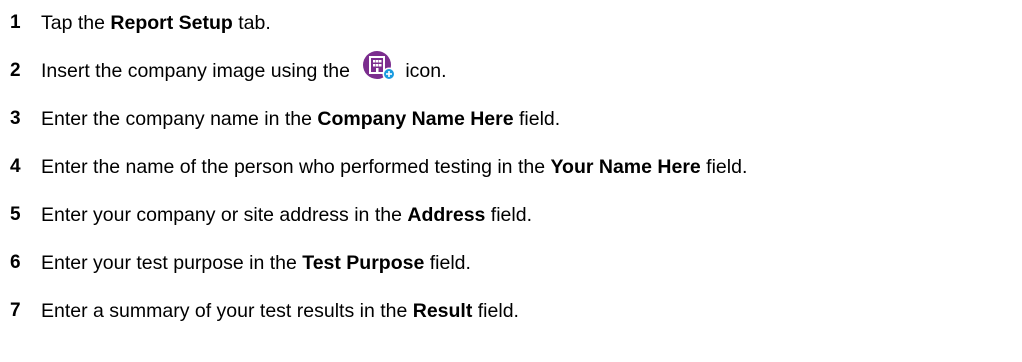  What do you see at coordinates (415, 119) in the screenshot?
I see `ui-label-company-name-here: Company Name Here` at bounding box center [415, 119].